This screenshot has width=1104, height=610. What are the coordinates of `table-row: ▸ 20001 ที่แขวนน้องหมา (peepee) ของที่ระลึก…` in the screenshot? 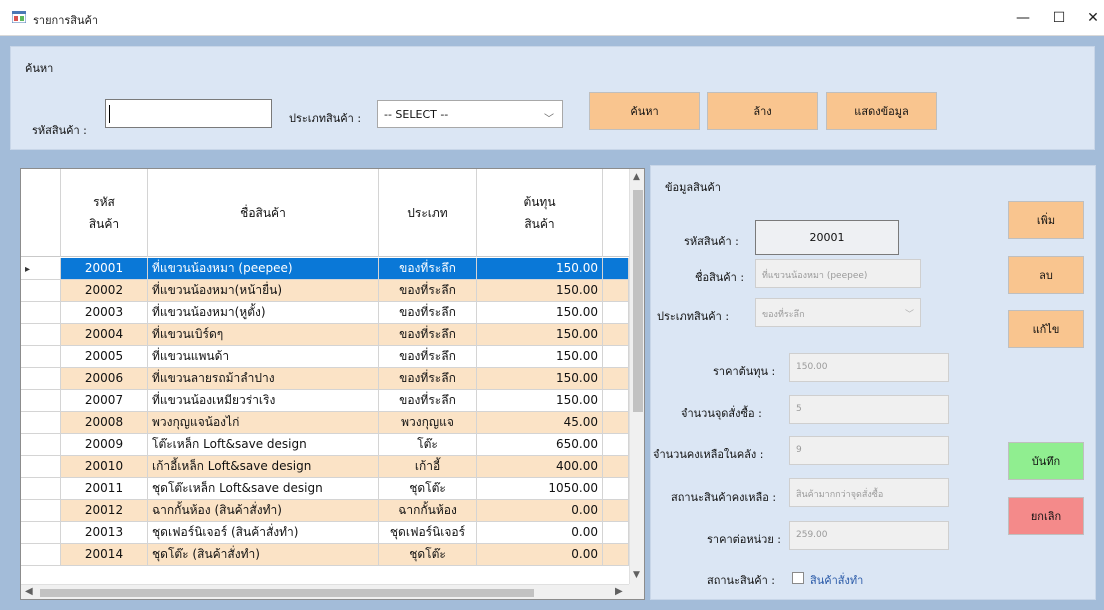 It's located at (325, 269).